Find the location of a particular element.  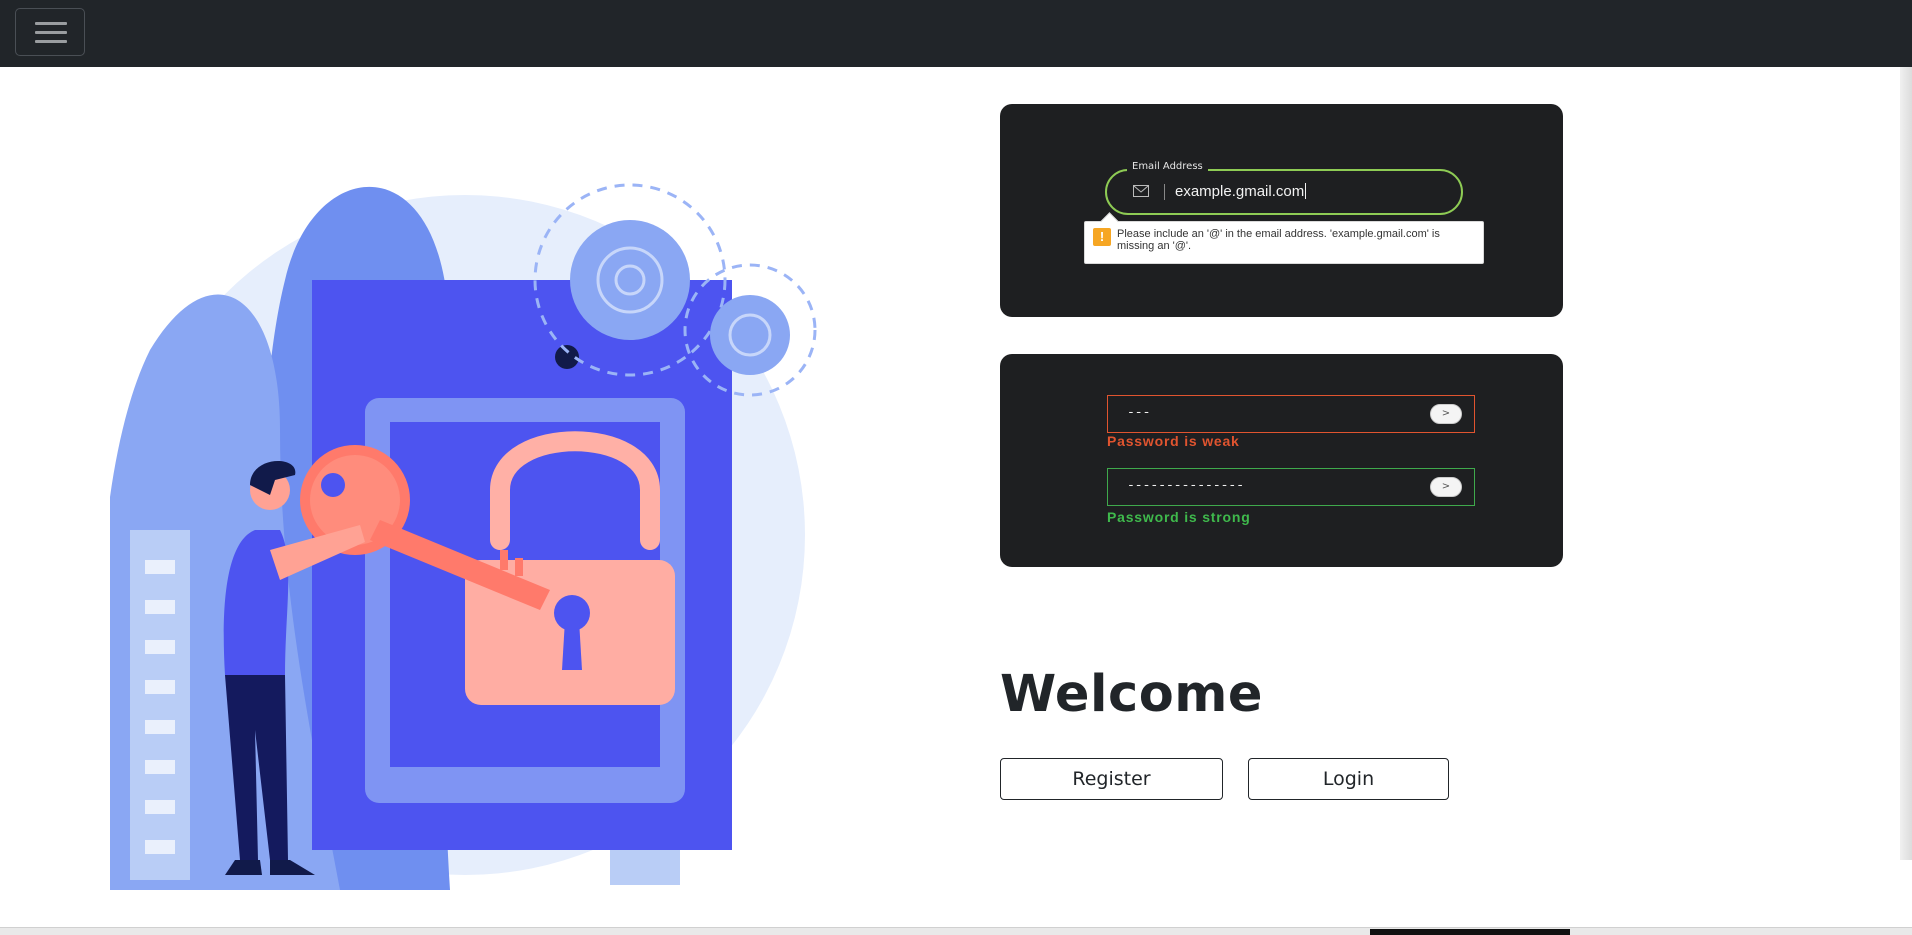

bottom-overlay is located at coordinates (1470, 932).